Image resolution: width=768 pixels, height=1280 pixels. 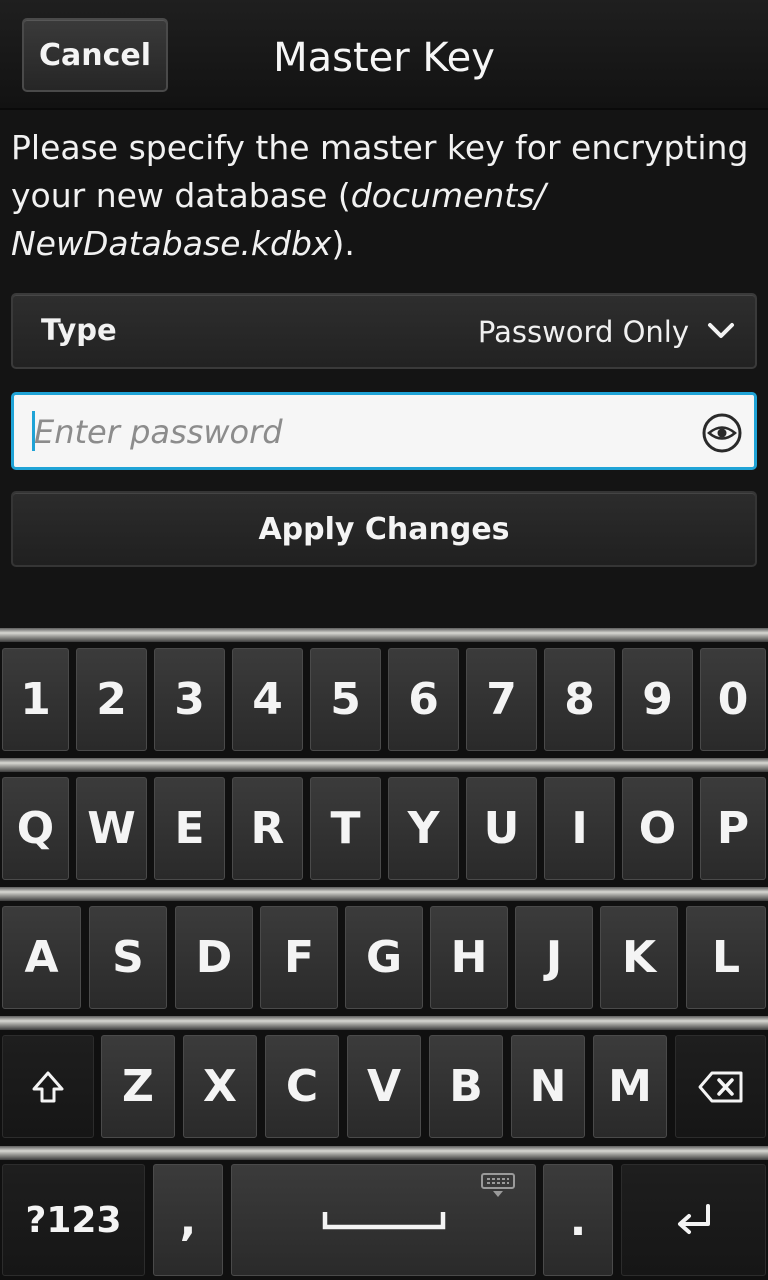 I want to click on title-bar: Cancel Master Key, so click(x=384, y=55).